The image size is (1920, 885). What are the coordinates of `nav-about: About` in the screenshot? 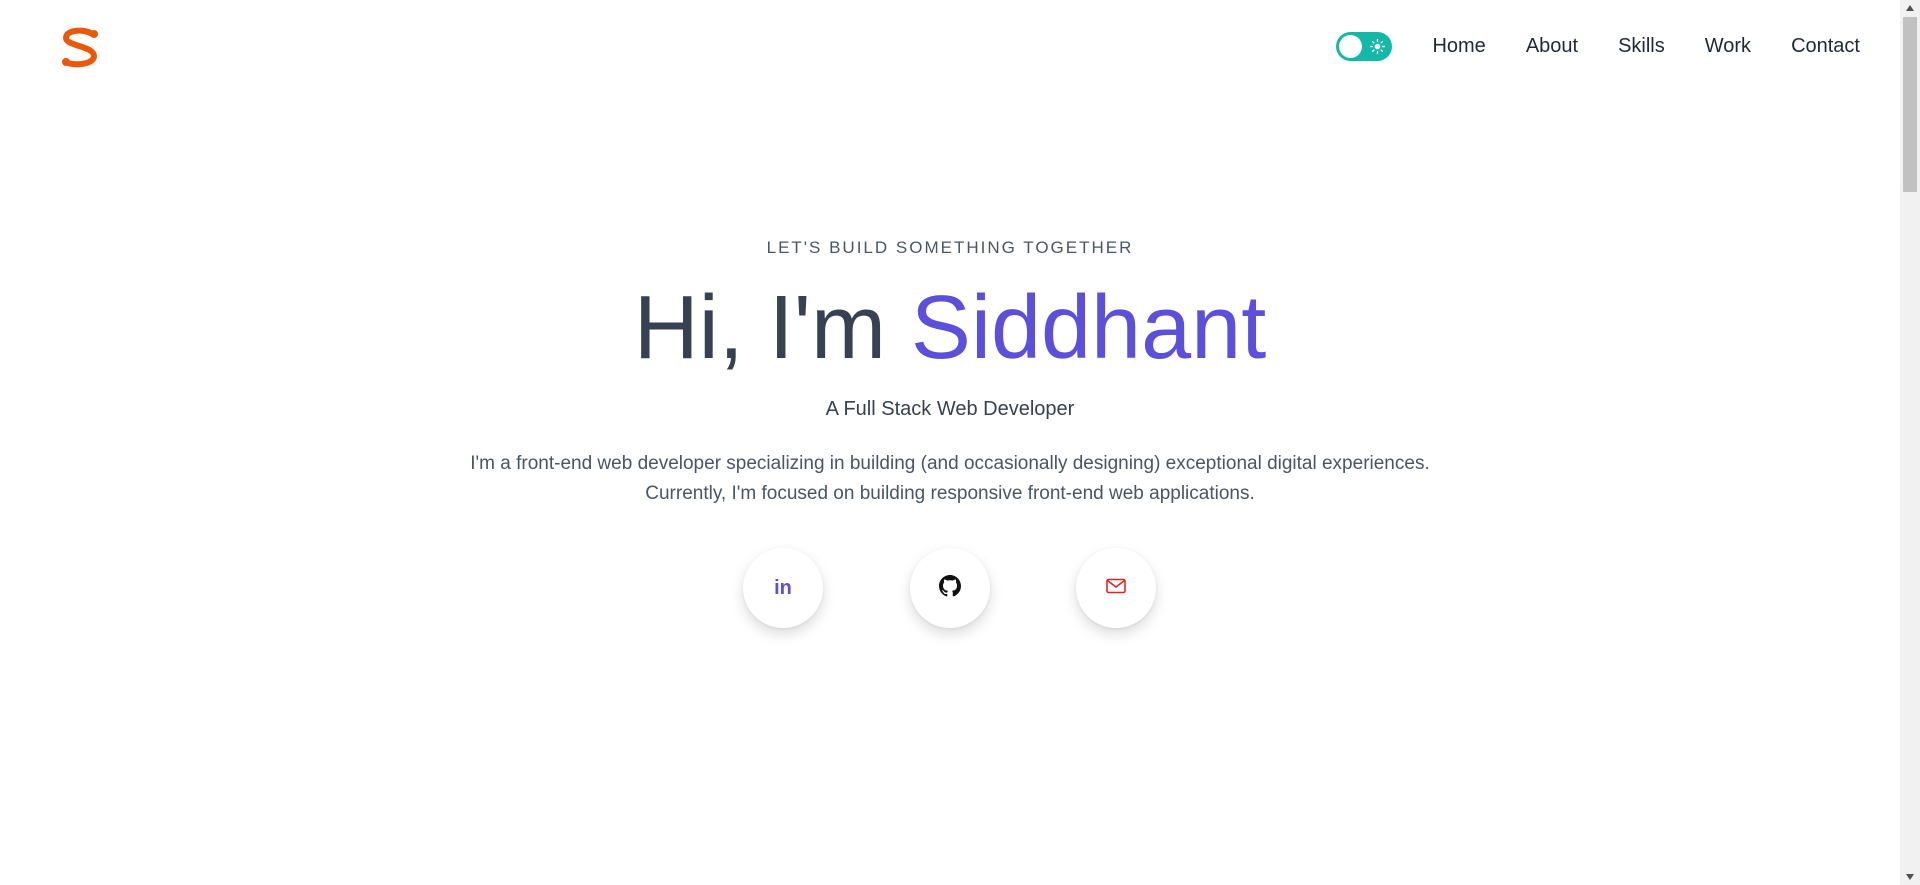 It's located at (1552, 46).